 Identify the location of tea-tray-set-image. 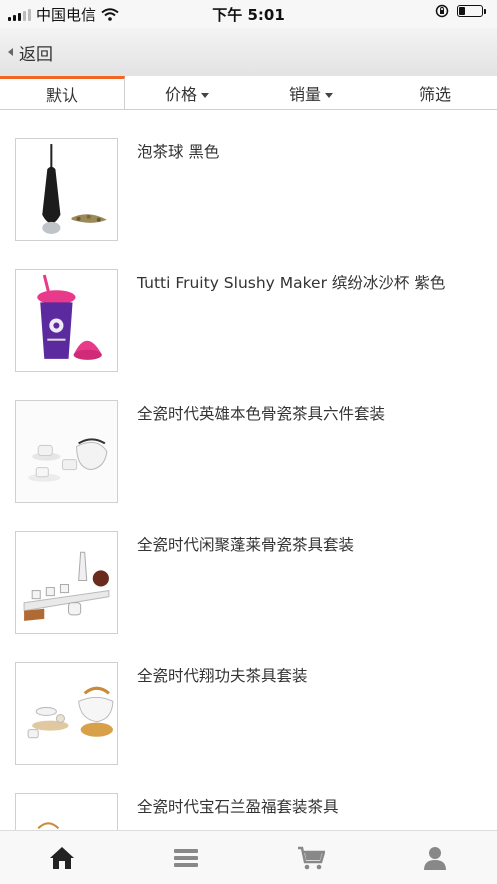
(66, 582).